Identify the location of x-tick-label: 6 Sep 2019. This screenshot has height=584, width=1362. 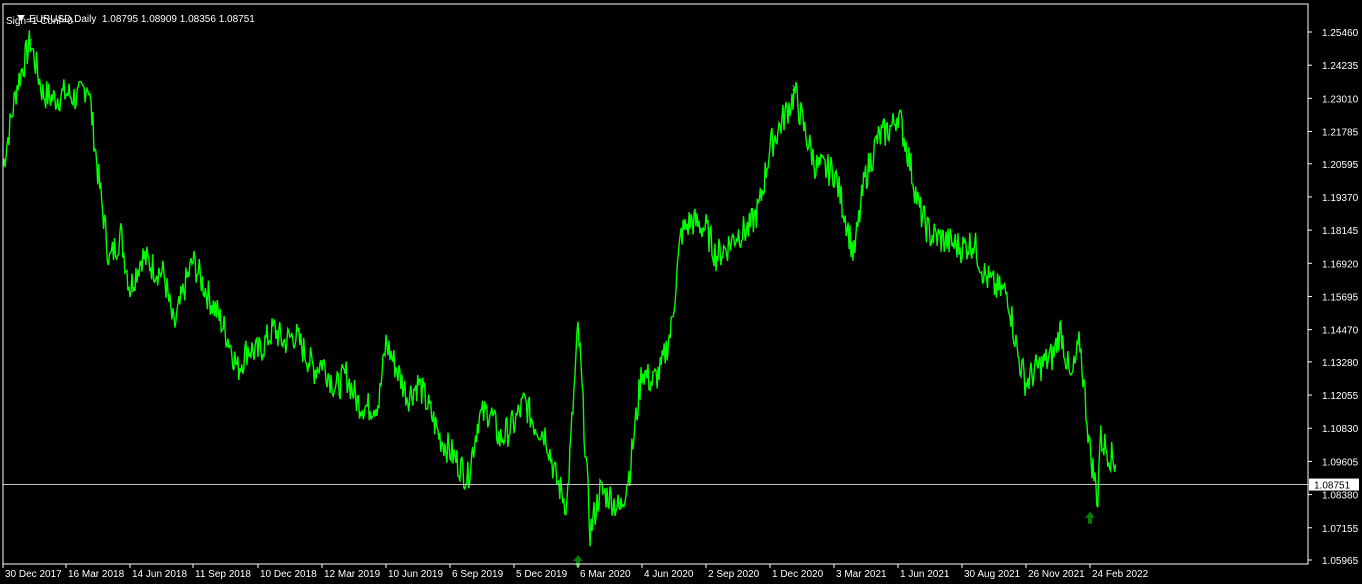
(478, 574).